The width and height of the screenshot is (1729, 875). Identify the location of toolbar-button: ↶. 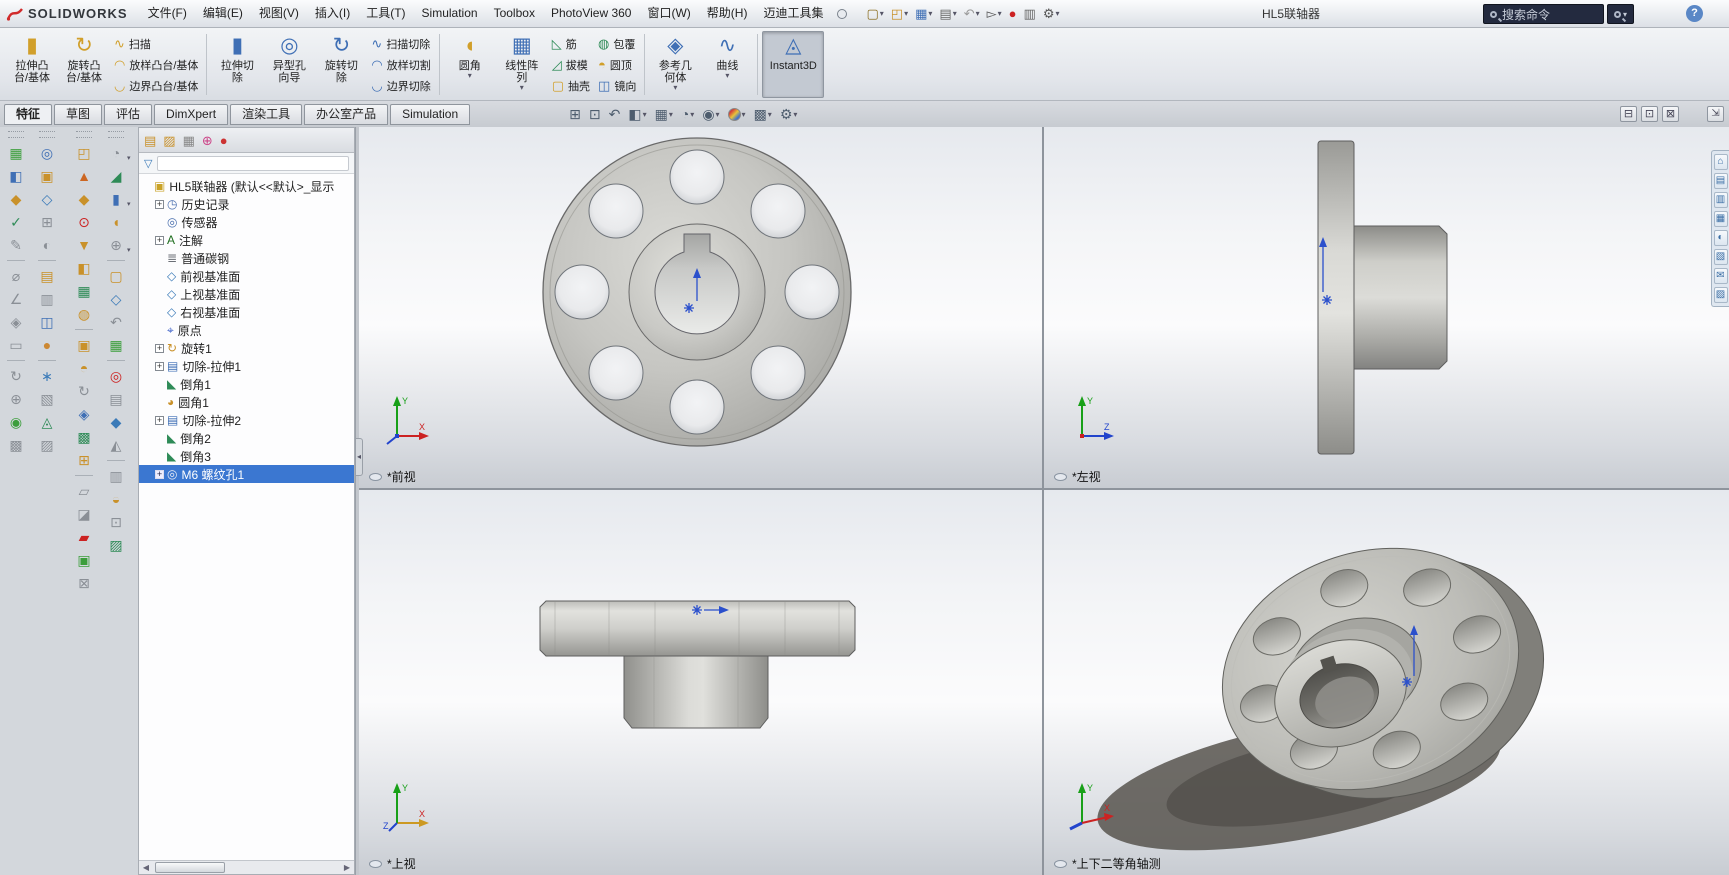
(116, 321).